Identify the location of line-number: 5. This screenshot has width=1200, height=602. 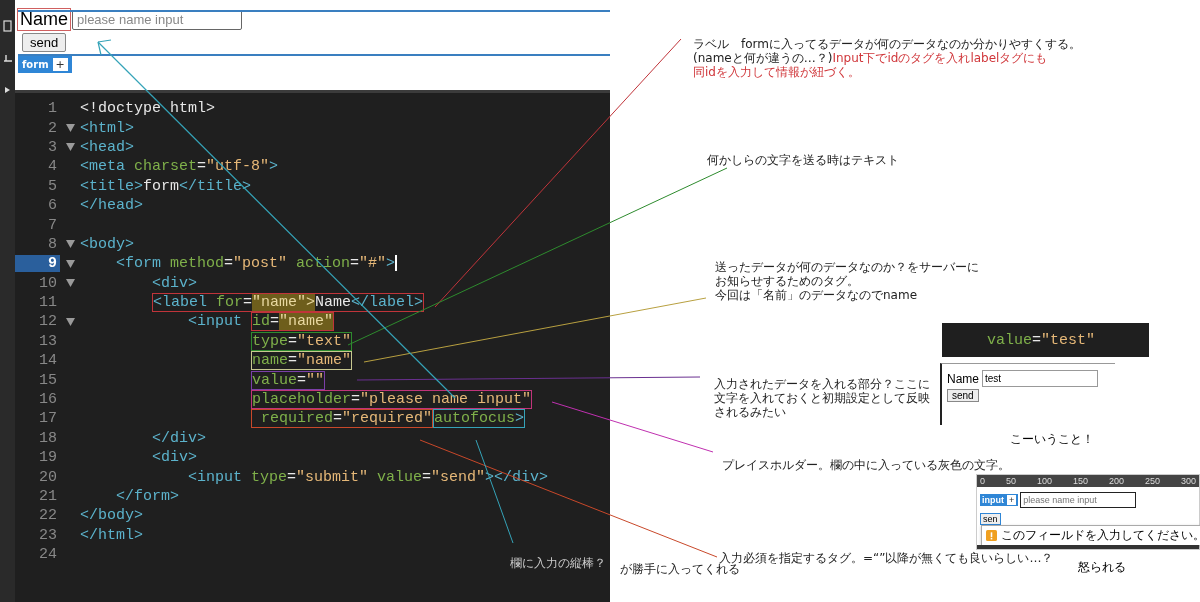
(52, 186).